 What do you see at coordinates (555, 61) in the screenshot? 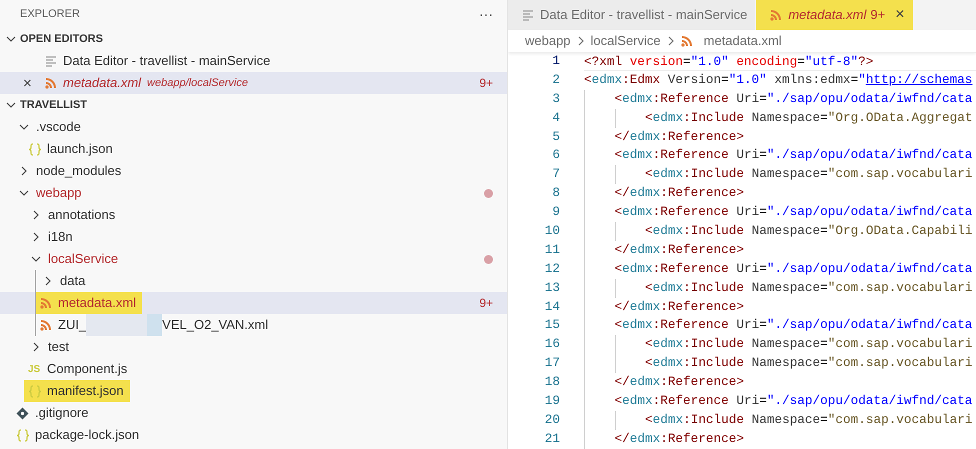
I see `line-number: 1` at bounding box center [555, 61].